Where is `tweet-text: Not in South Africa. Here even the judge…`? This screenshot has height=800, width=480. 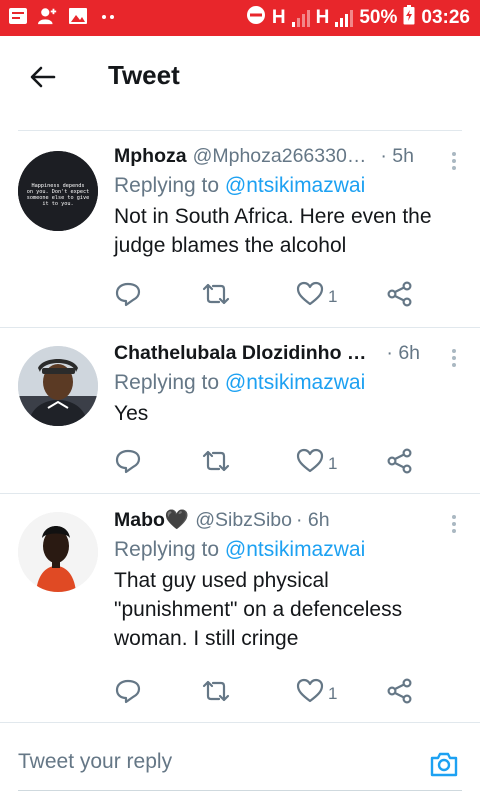
tweet-text: Not in South Africa. Here even the judge… is located at coordinates (273, 231).